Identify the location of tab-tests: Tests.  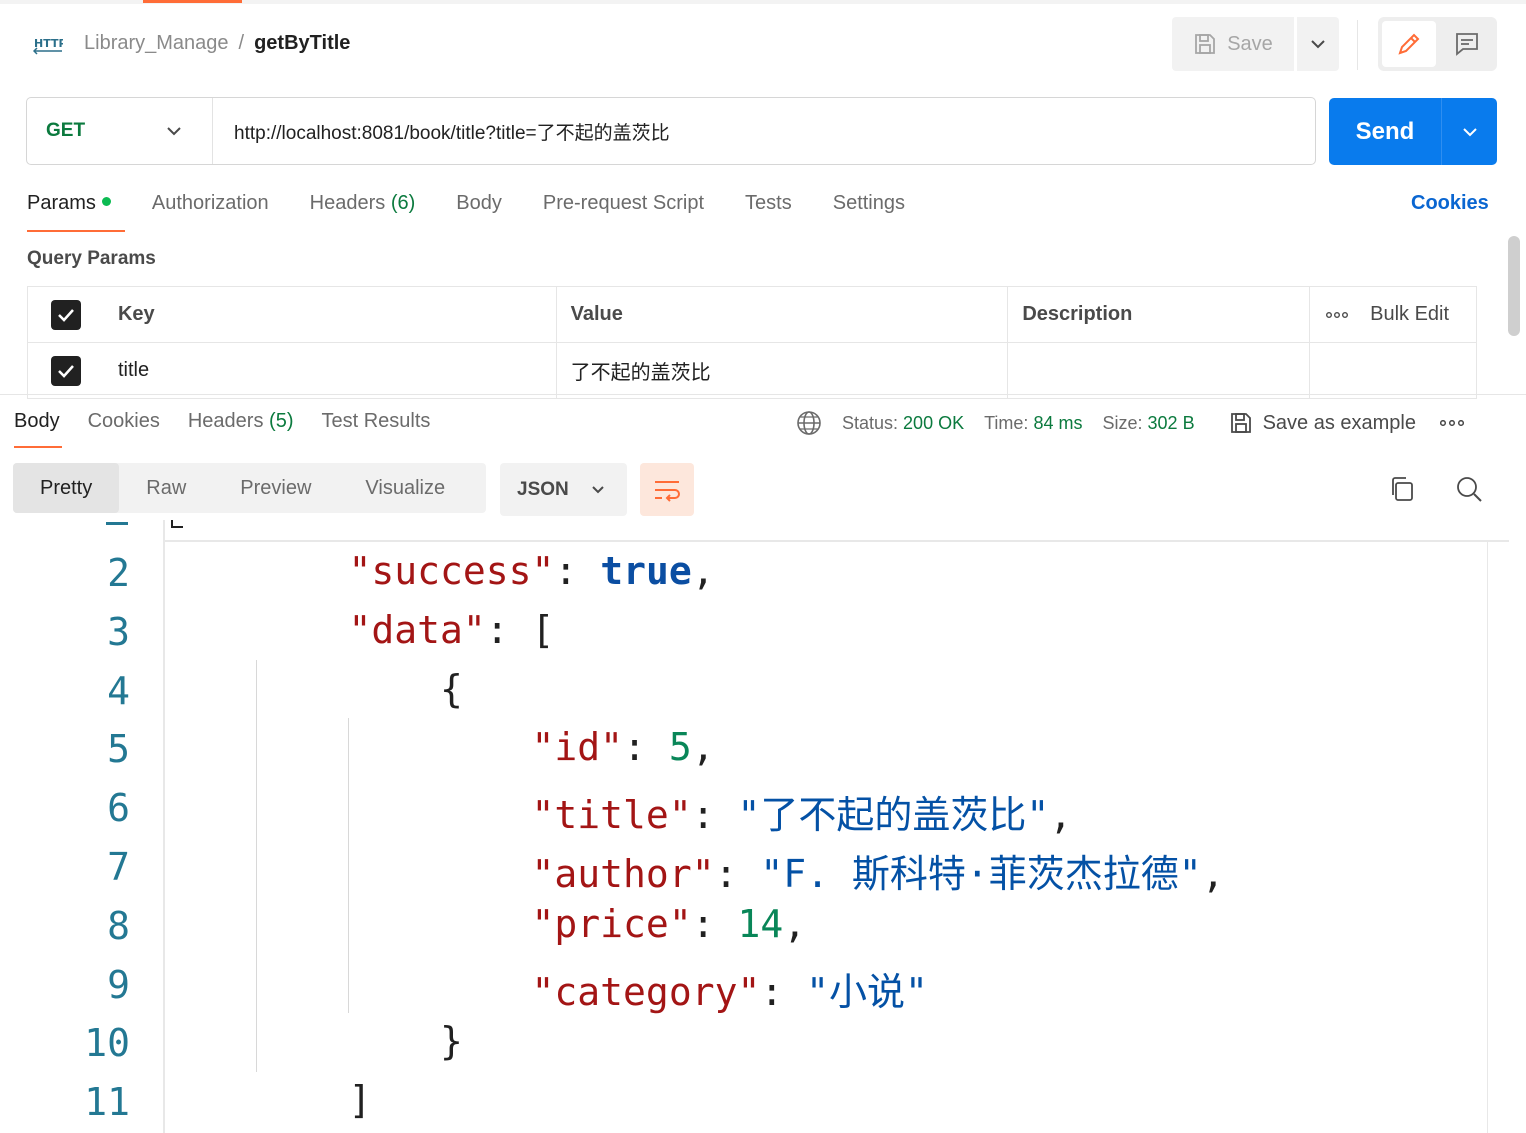
(768, 207).